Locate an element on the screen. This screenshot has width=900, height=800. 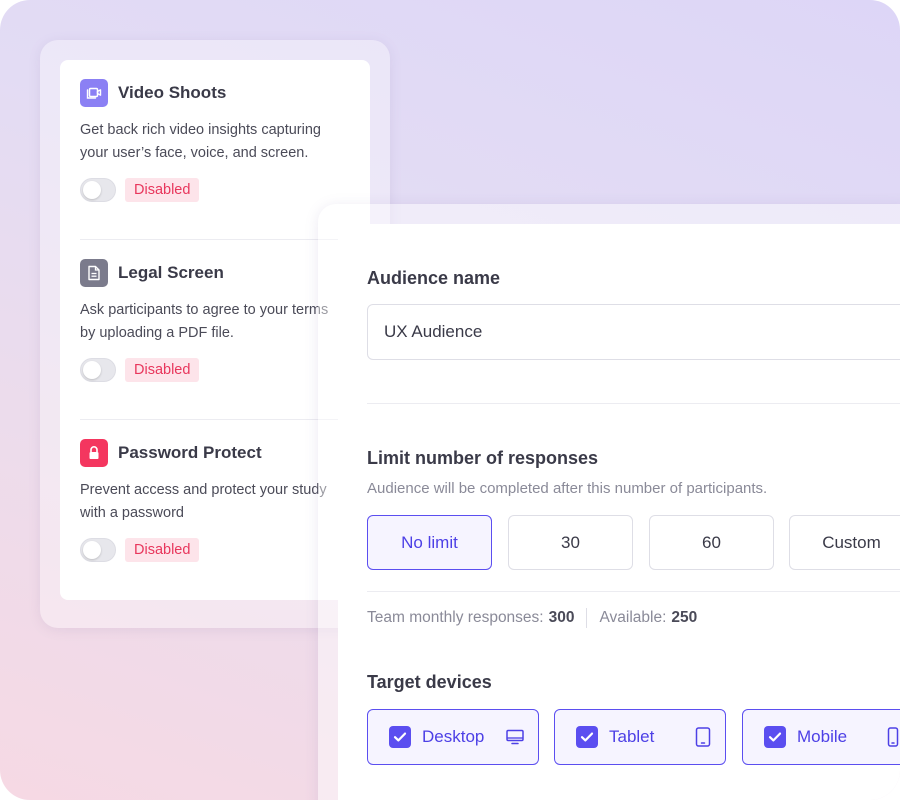
feature-title: Legal Screen is located at coordinates (171, 272).